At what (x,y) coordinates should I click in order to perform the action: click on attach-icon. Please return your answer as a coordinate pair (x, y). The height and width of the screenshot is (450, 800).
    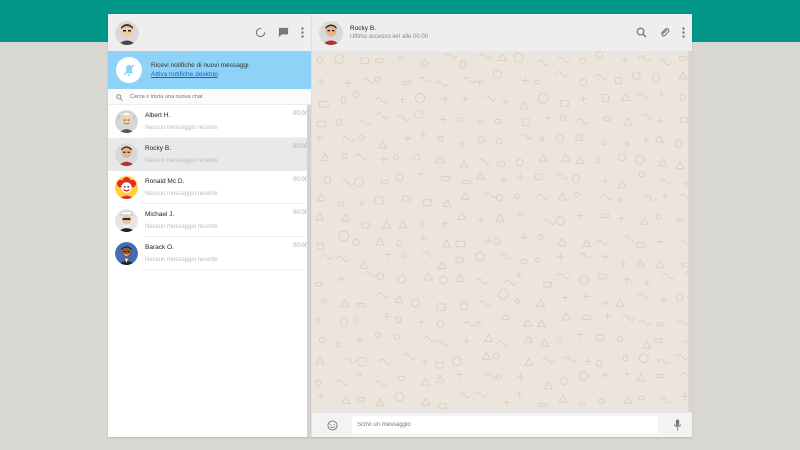
    Looking at the image, I should click on (664, 33).